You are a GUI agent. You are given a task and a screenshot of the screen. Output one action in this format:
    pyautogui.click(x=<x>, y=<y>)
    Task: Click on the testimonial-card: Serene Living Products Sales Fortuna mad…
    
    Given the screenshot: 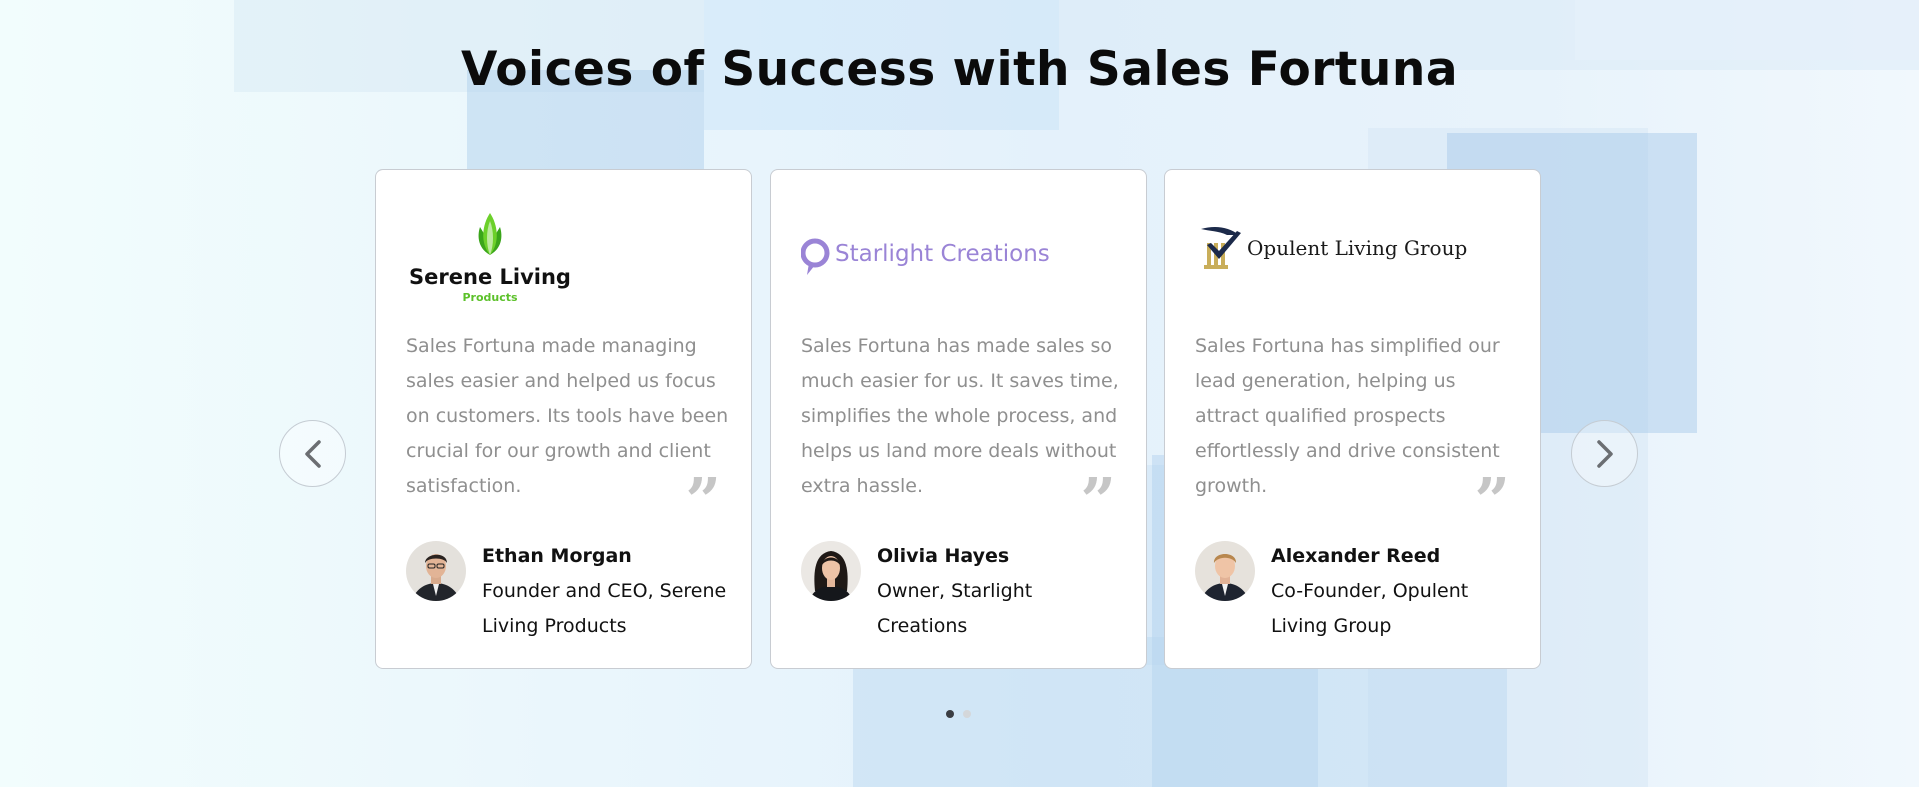 What is the action you would take?
    pyautogui.click(x=563, y=419)
    